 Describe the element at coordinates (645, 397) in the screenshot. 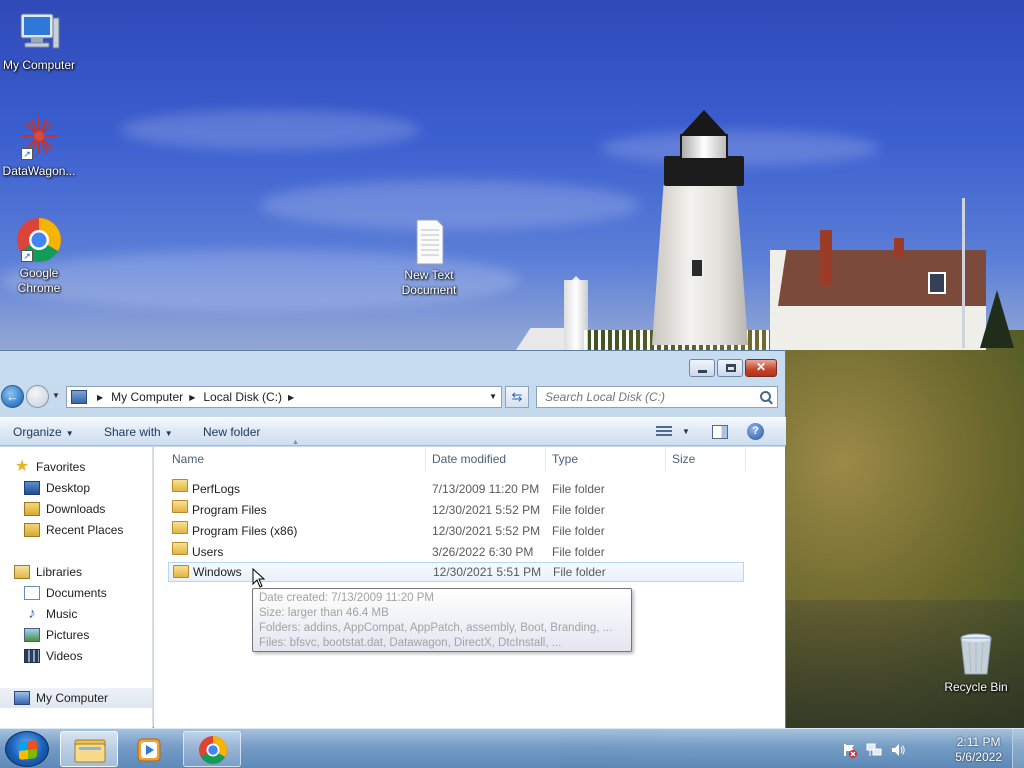

I see `search-input` at that location.